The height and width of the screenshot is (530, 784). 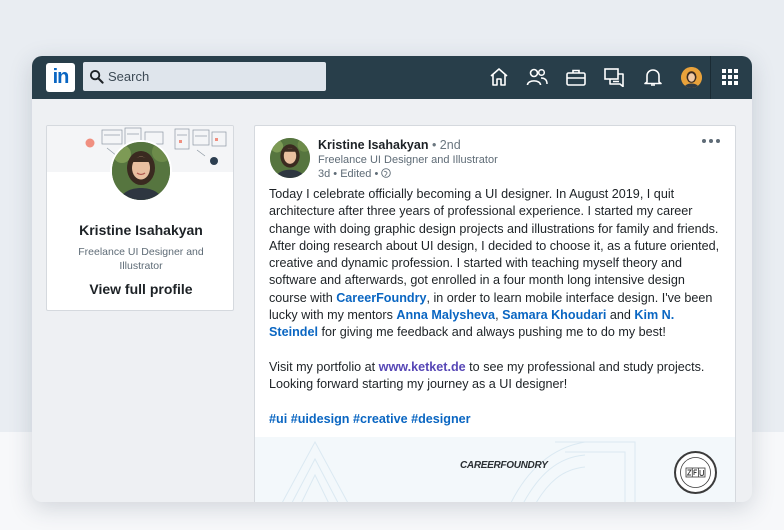 What do you see at coordinates (96, 76) in the screenshot?
I see `search-icon` at bounding box center [96, 76].